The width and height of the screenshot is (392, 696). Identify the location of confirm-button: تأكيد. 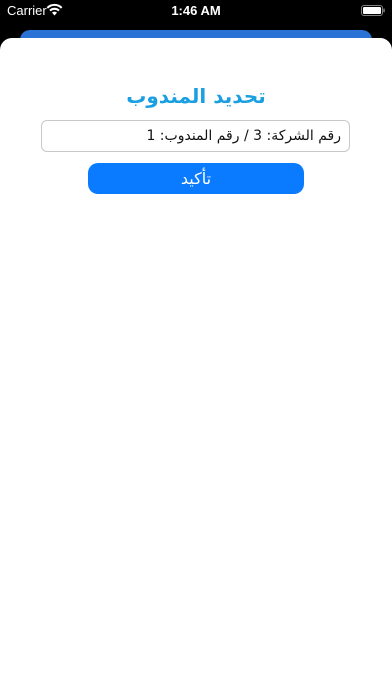
(196, 178).